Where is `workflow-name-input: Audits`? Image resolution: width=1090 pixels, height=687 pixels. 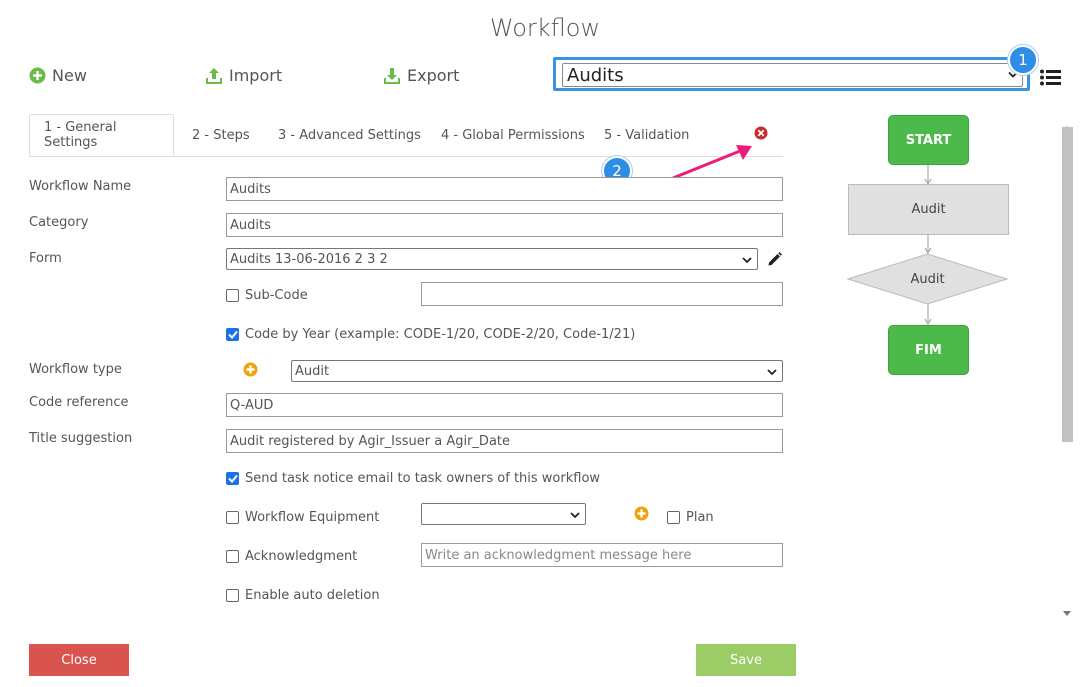 workflow-name-input: Audits is located at coordinates (504, 189).